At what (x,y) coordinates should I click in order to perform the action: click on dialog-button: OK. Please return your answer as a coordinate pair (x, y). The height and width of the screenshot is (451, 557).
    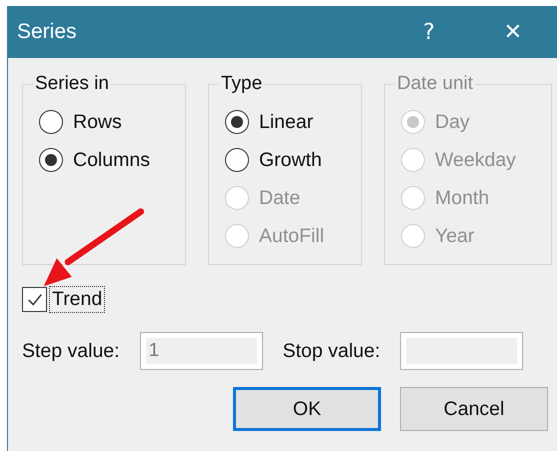
    Looking at the image, I should click on (307, 409).